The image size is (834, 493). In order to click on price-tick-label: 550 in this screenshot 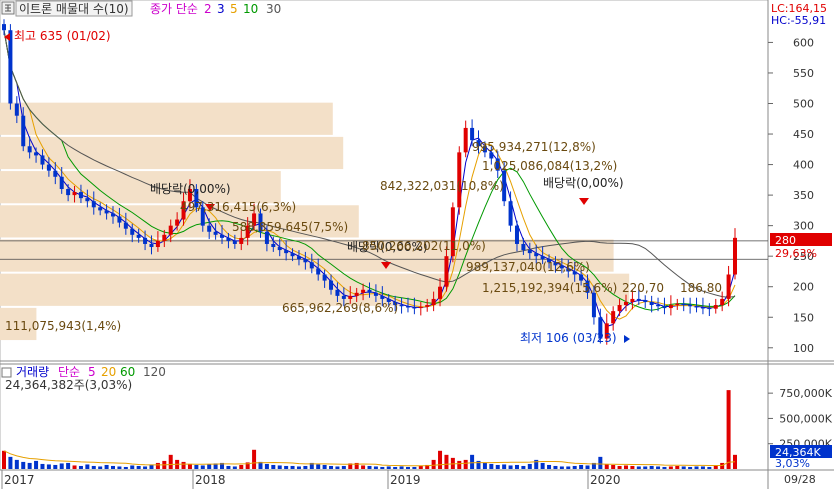, I will do `click(803, 73)`.